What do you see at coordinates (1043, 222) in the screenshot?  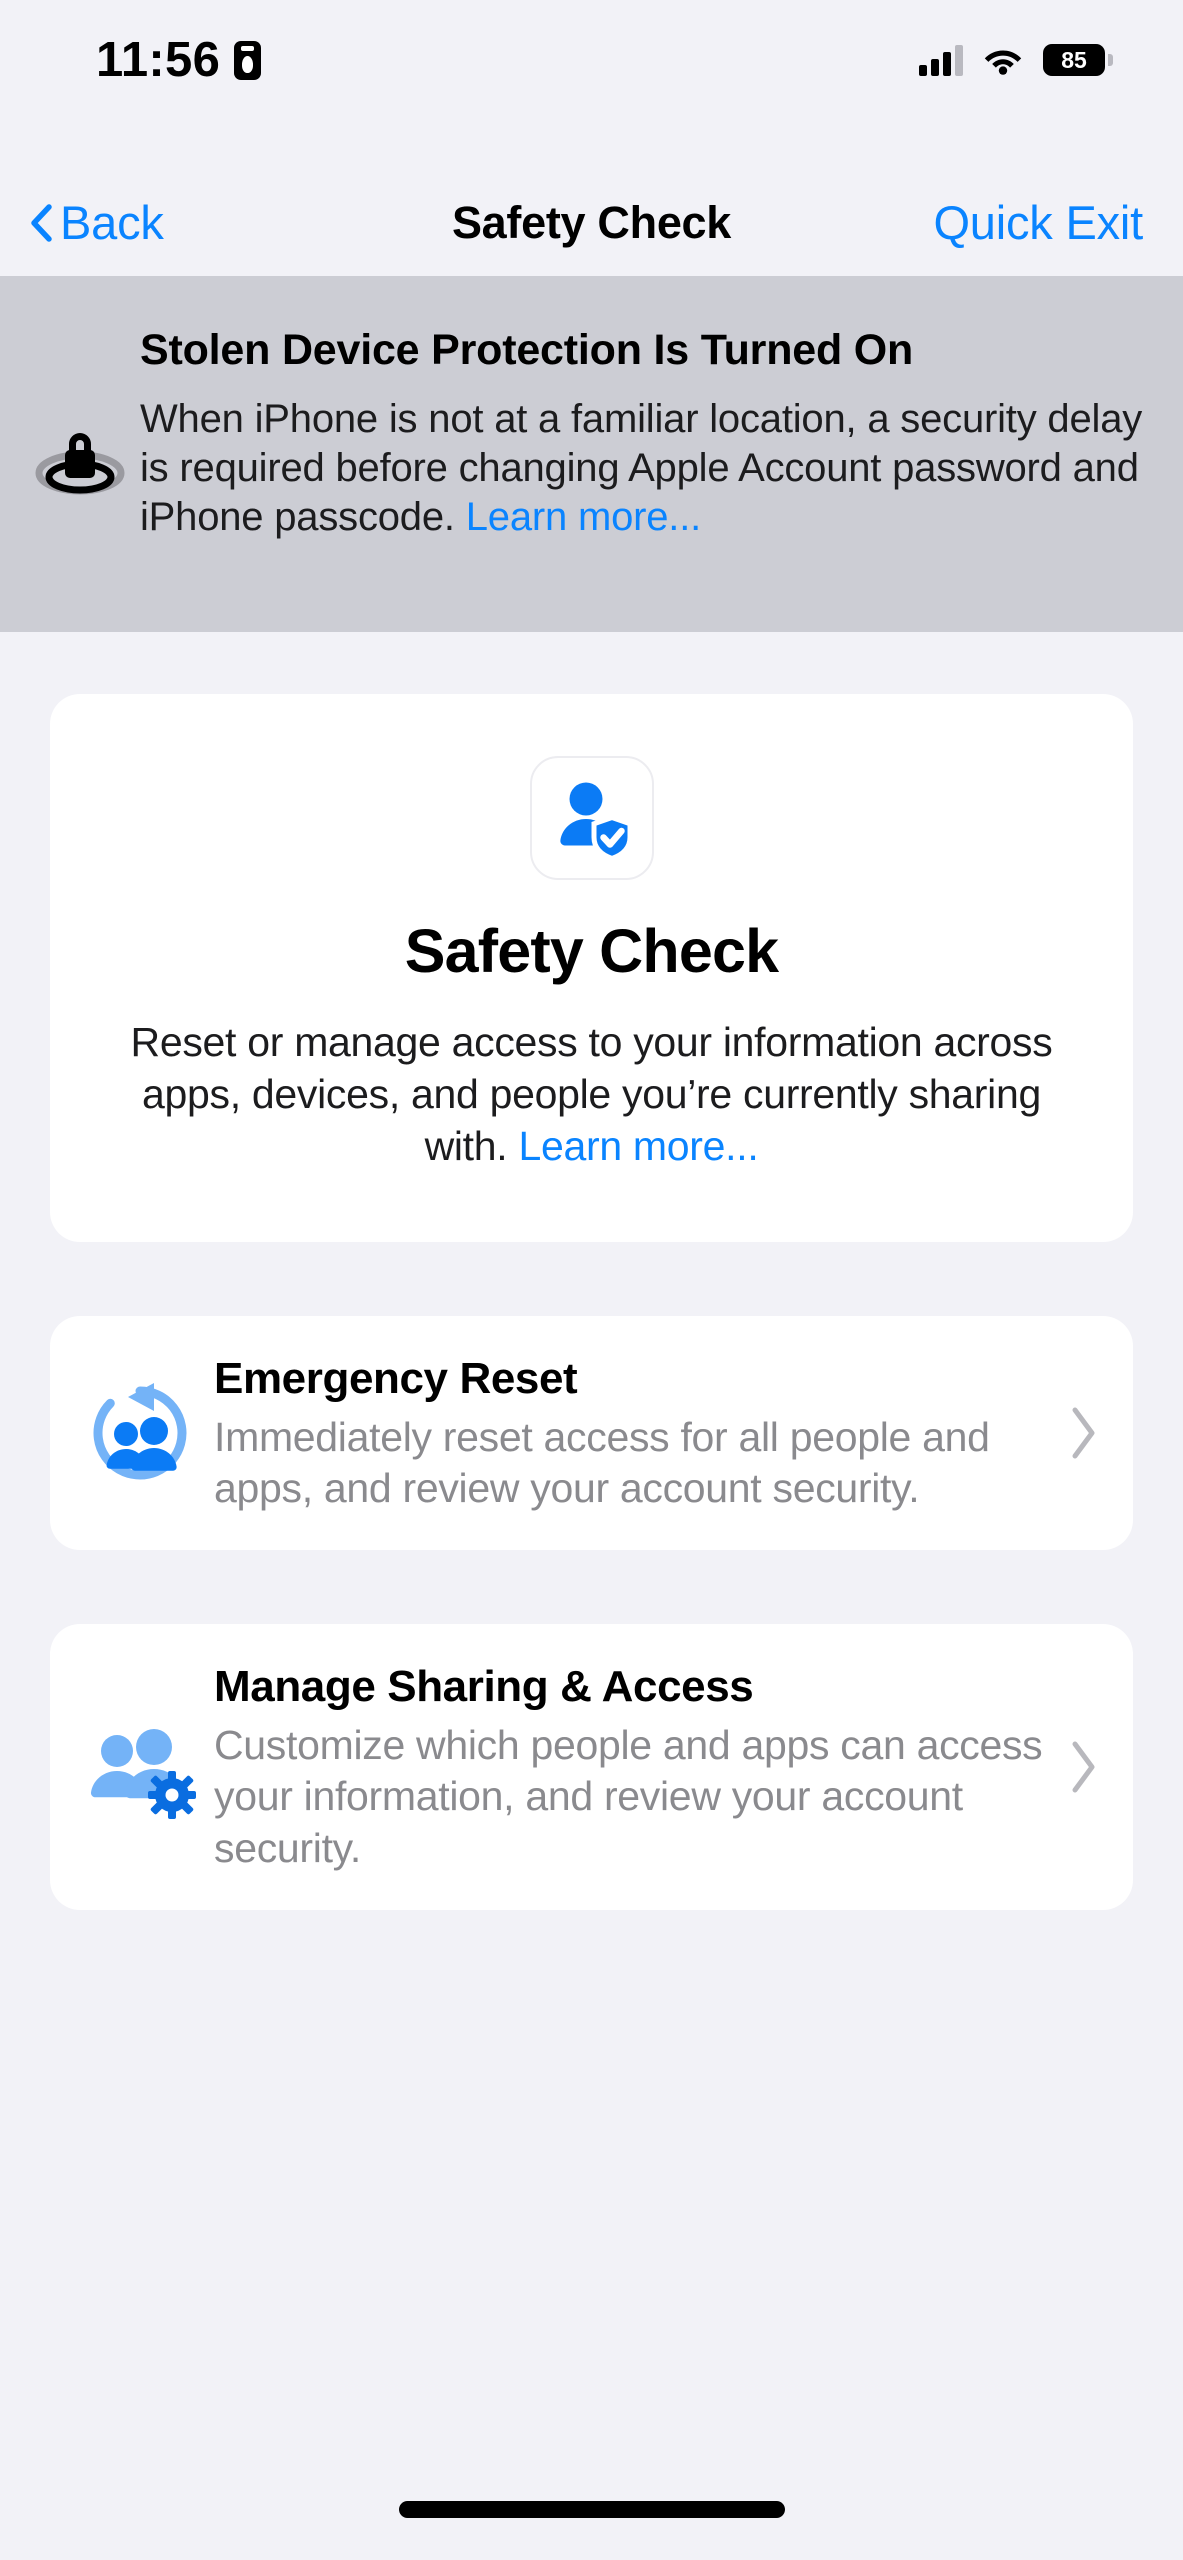 I see `quick-exit-button: Quick Exit` at bounding box center [1043, 222].